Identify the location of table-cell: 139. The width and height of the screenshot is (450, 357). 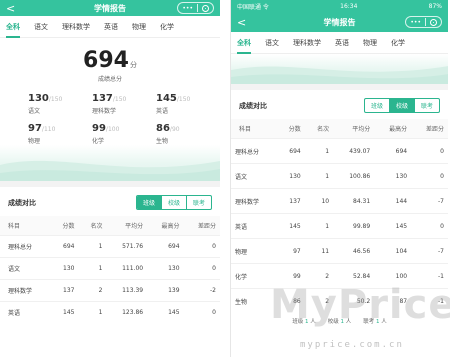
(165, 290).